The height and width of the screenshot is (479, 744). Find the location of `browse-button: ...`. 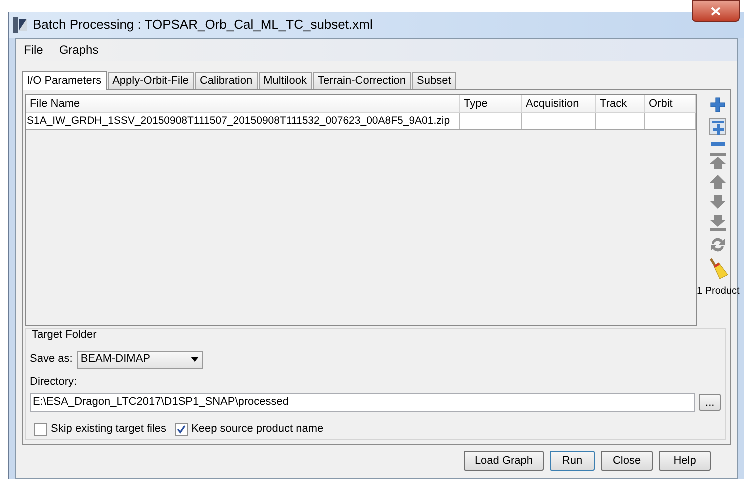

browse-button: ... is located at coordinates (710, 402).